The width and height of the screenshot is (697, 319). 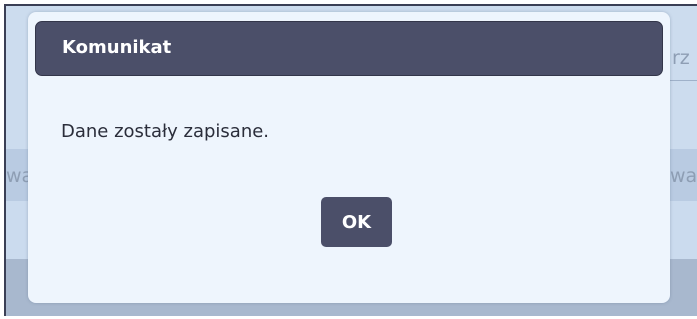 I want to click on background-text-fragment: rz, so click(x=681, y=58).